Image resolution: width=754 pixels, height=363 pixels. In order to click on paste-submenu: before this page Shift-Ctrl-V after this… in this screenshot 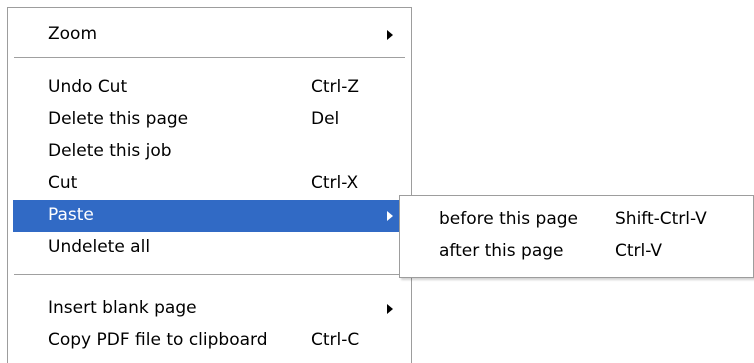, I will do `click(576, 236)`.